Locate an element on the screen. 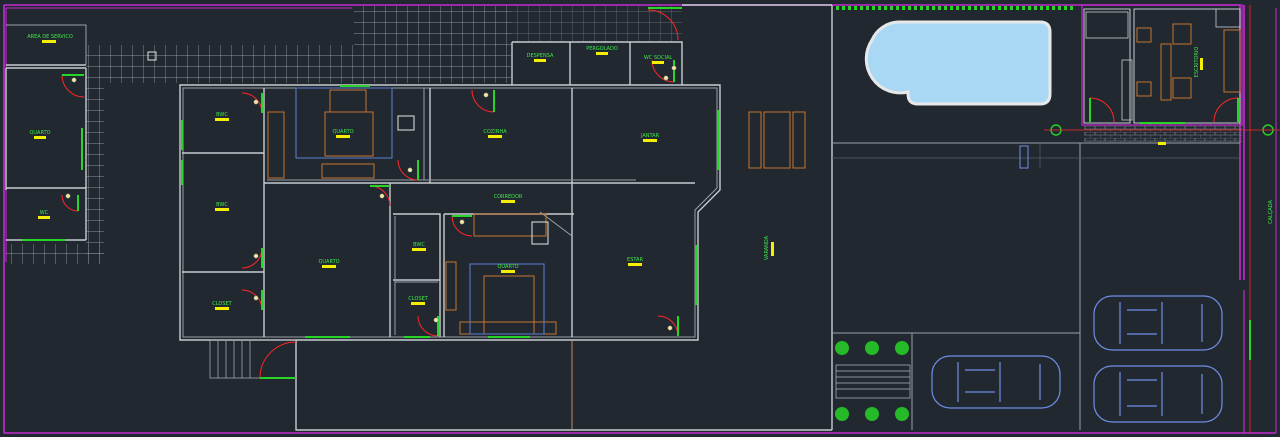 This screenshot has width=1280, height=437. garden-ramp is located at coordinates (873, 381).